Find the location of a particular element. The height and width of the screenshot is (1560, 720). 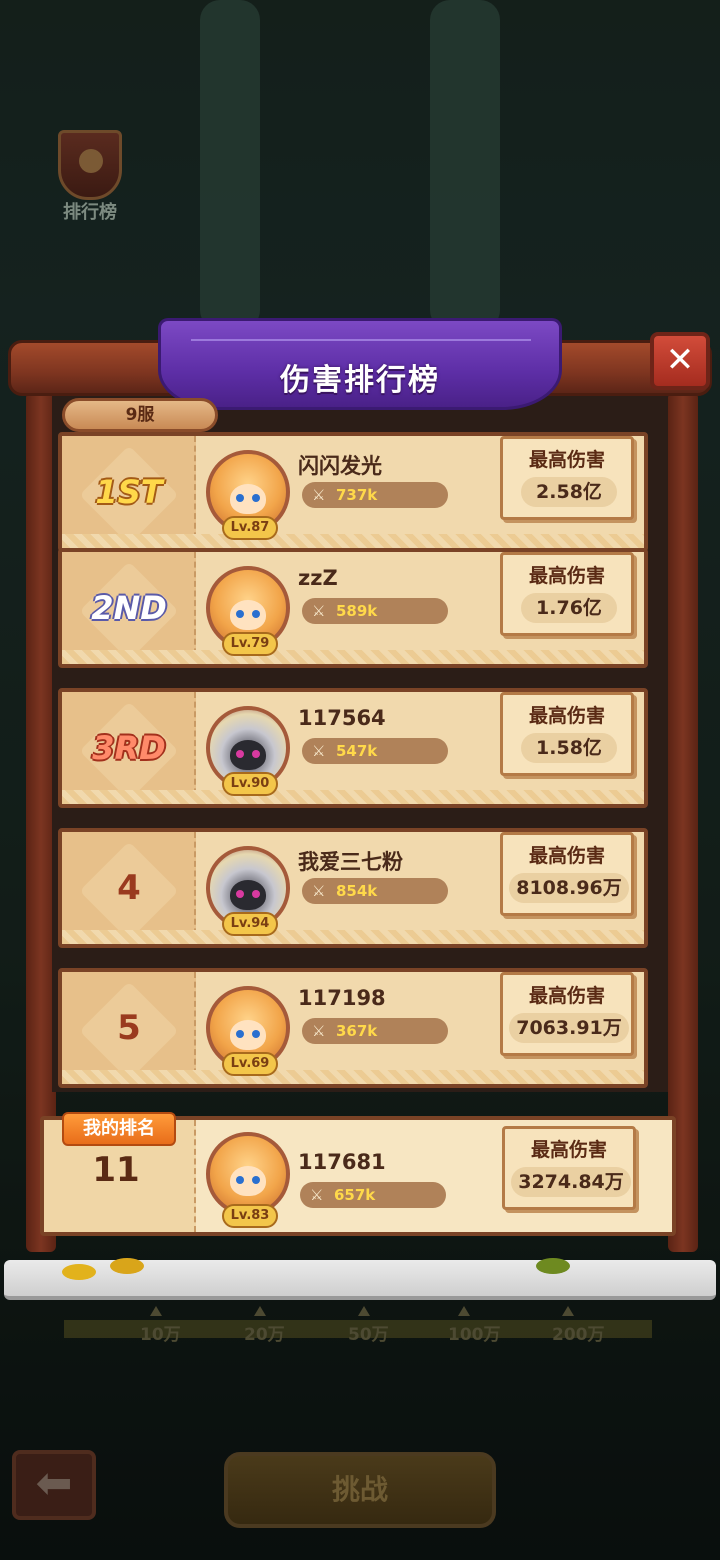

rank-number: 3RD is located at coordinates (129, 748).